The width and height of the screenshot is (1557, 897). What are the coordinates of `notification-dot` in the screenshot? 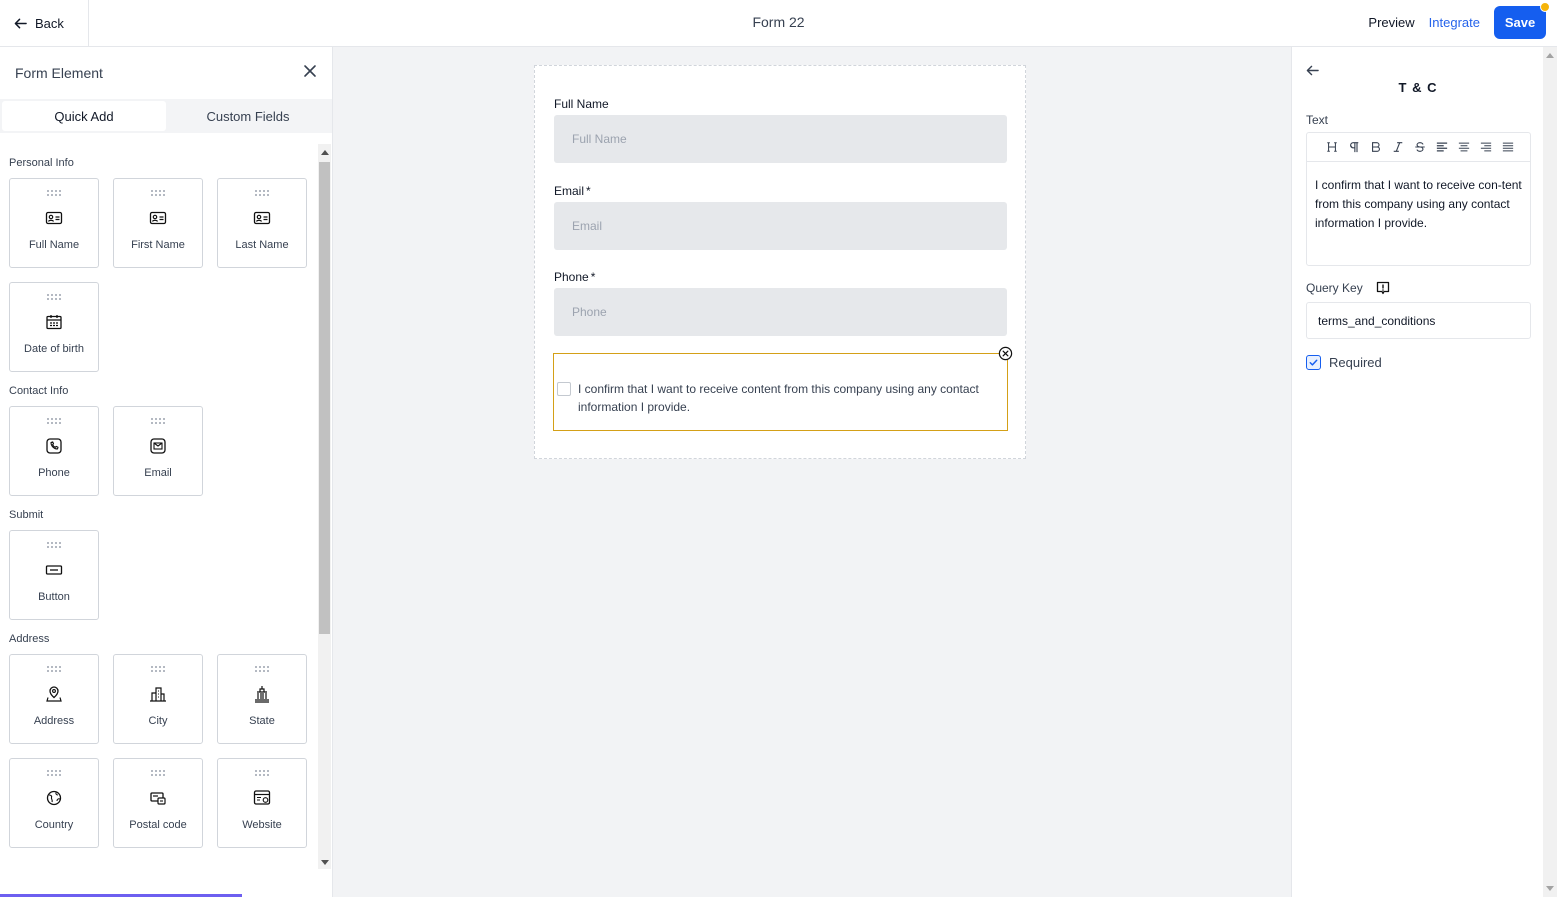 It's located at (1545, 7).